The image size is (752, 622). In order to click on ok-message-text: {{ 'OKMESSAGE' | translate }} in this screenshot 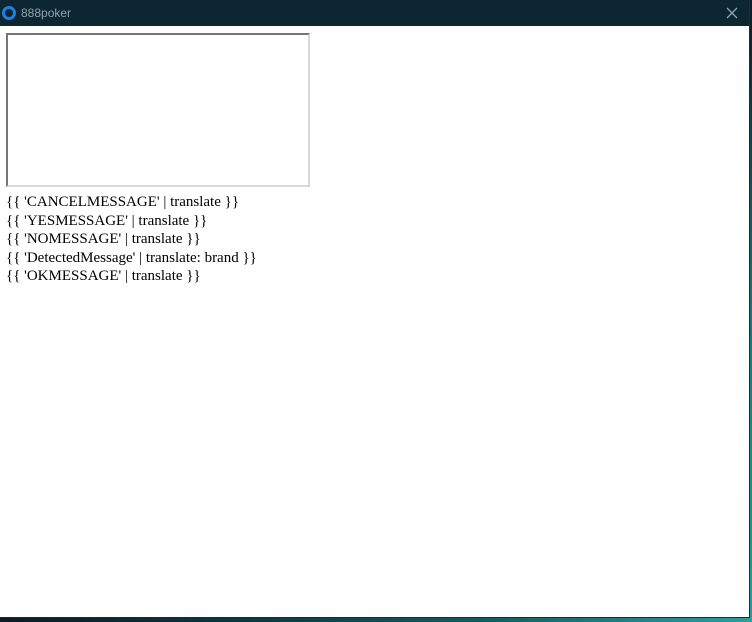, I will do `click(103, 276)`.